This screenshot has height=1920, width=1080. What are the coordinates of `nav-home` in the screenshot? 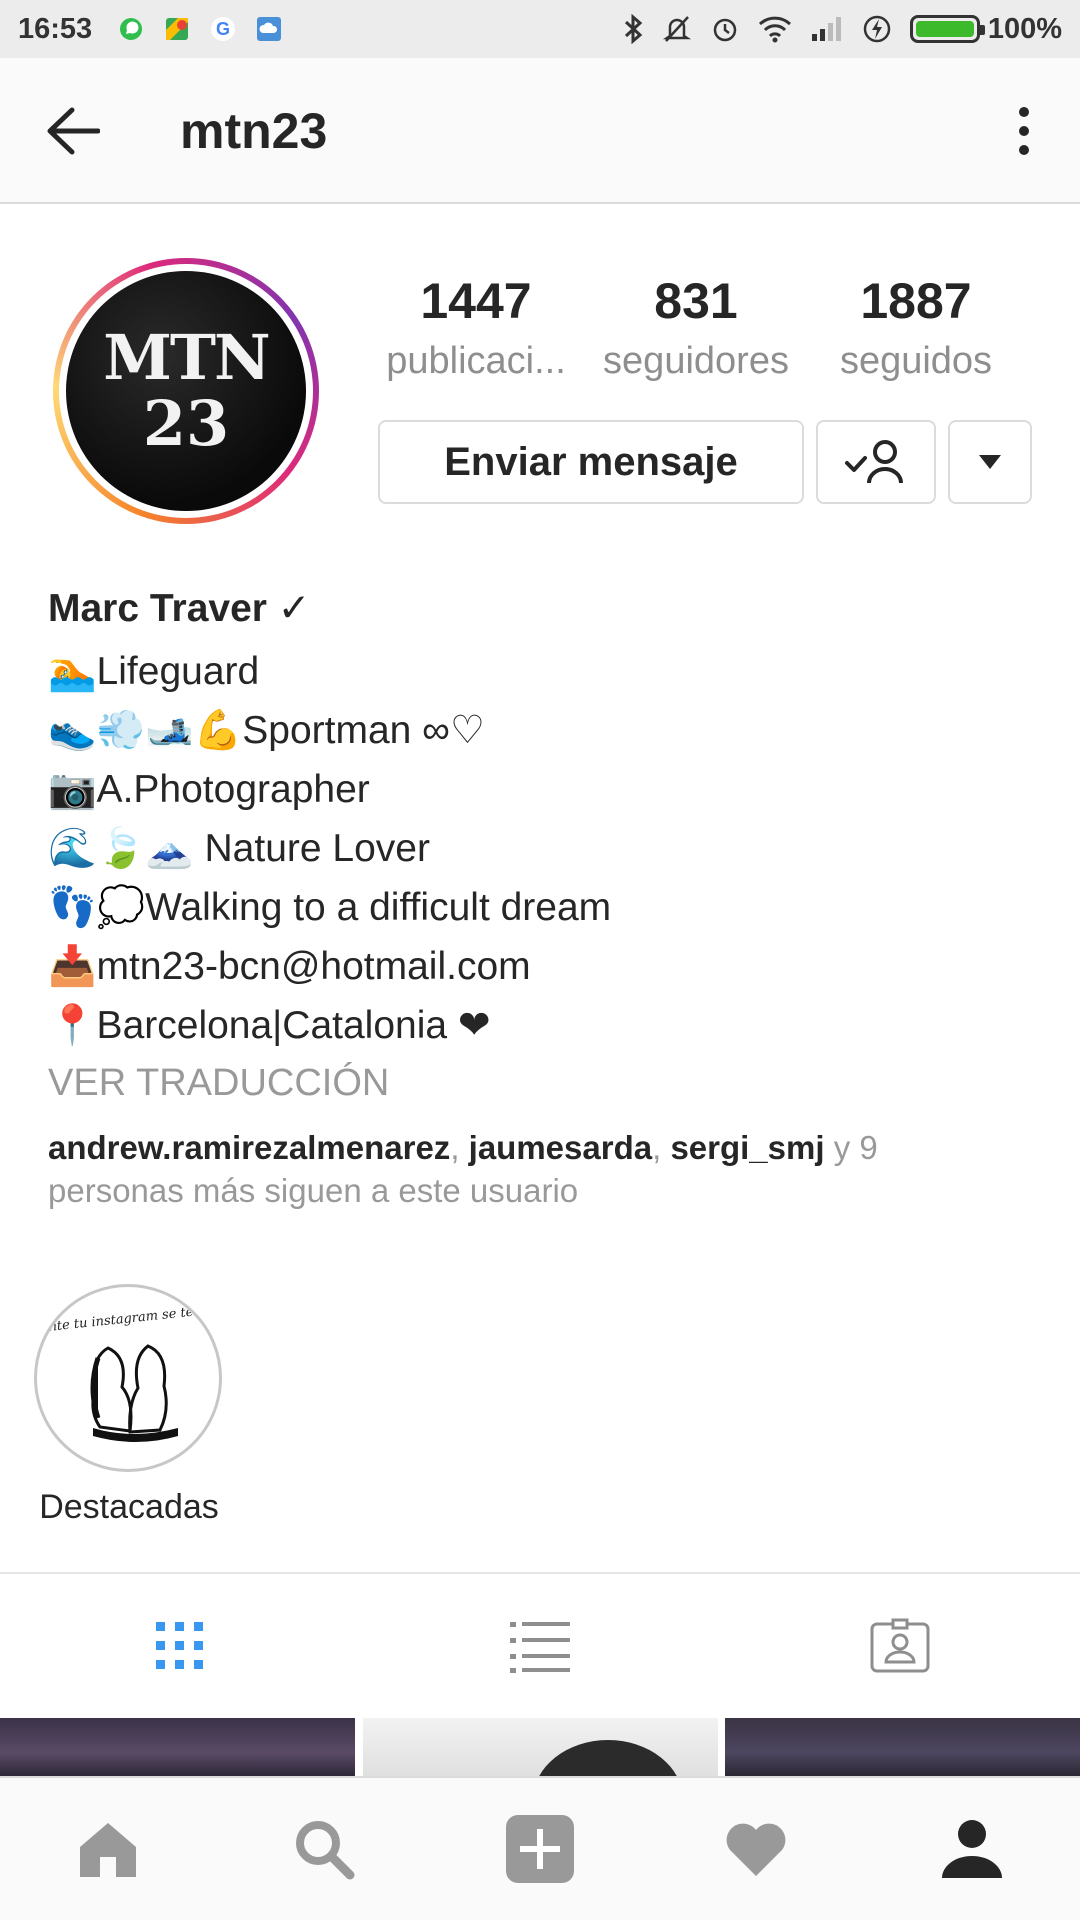 It's located at (108, 1849).